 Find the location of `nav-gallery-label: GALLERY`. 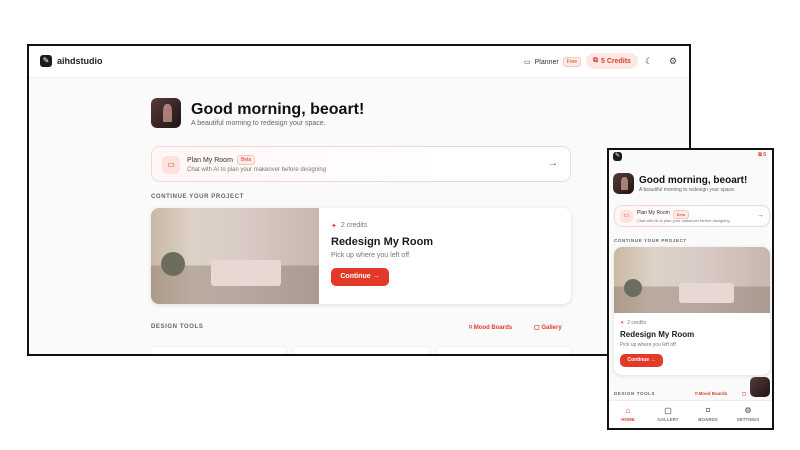

nav-gallery-label: GALLERY is located at coordinates (668, 419).